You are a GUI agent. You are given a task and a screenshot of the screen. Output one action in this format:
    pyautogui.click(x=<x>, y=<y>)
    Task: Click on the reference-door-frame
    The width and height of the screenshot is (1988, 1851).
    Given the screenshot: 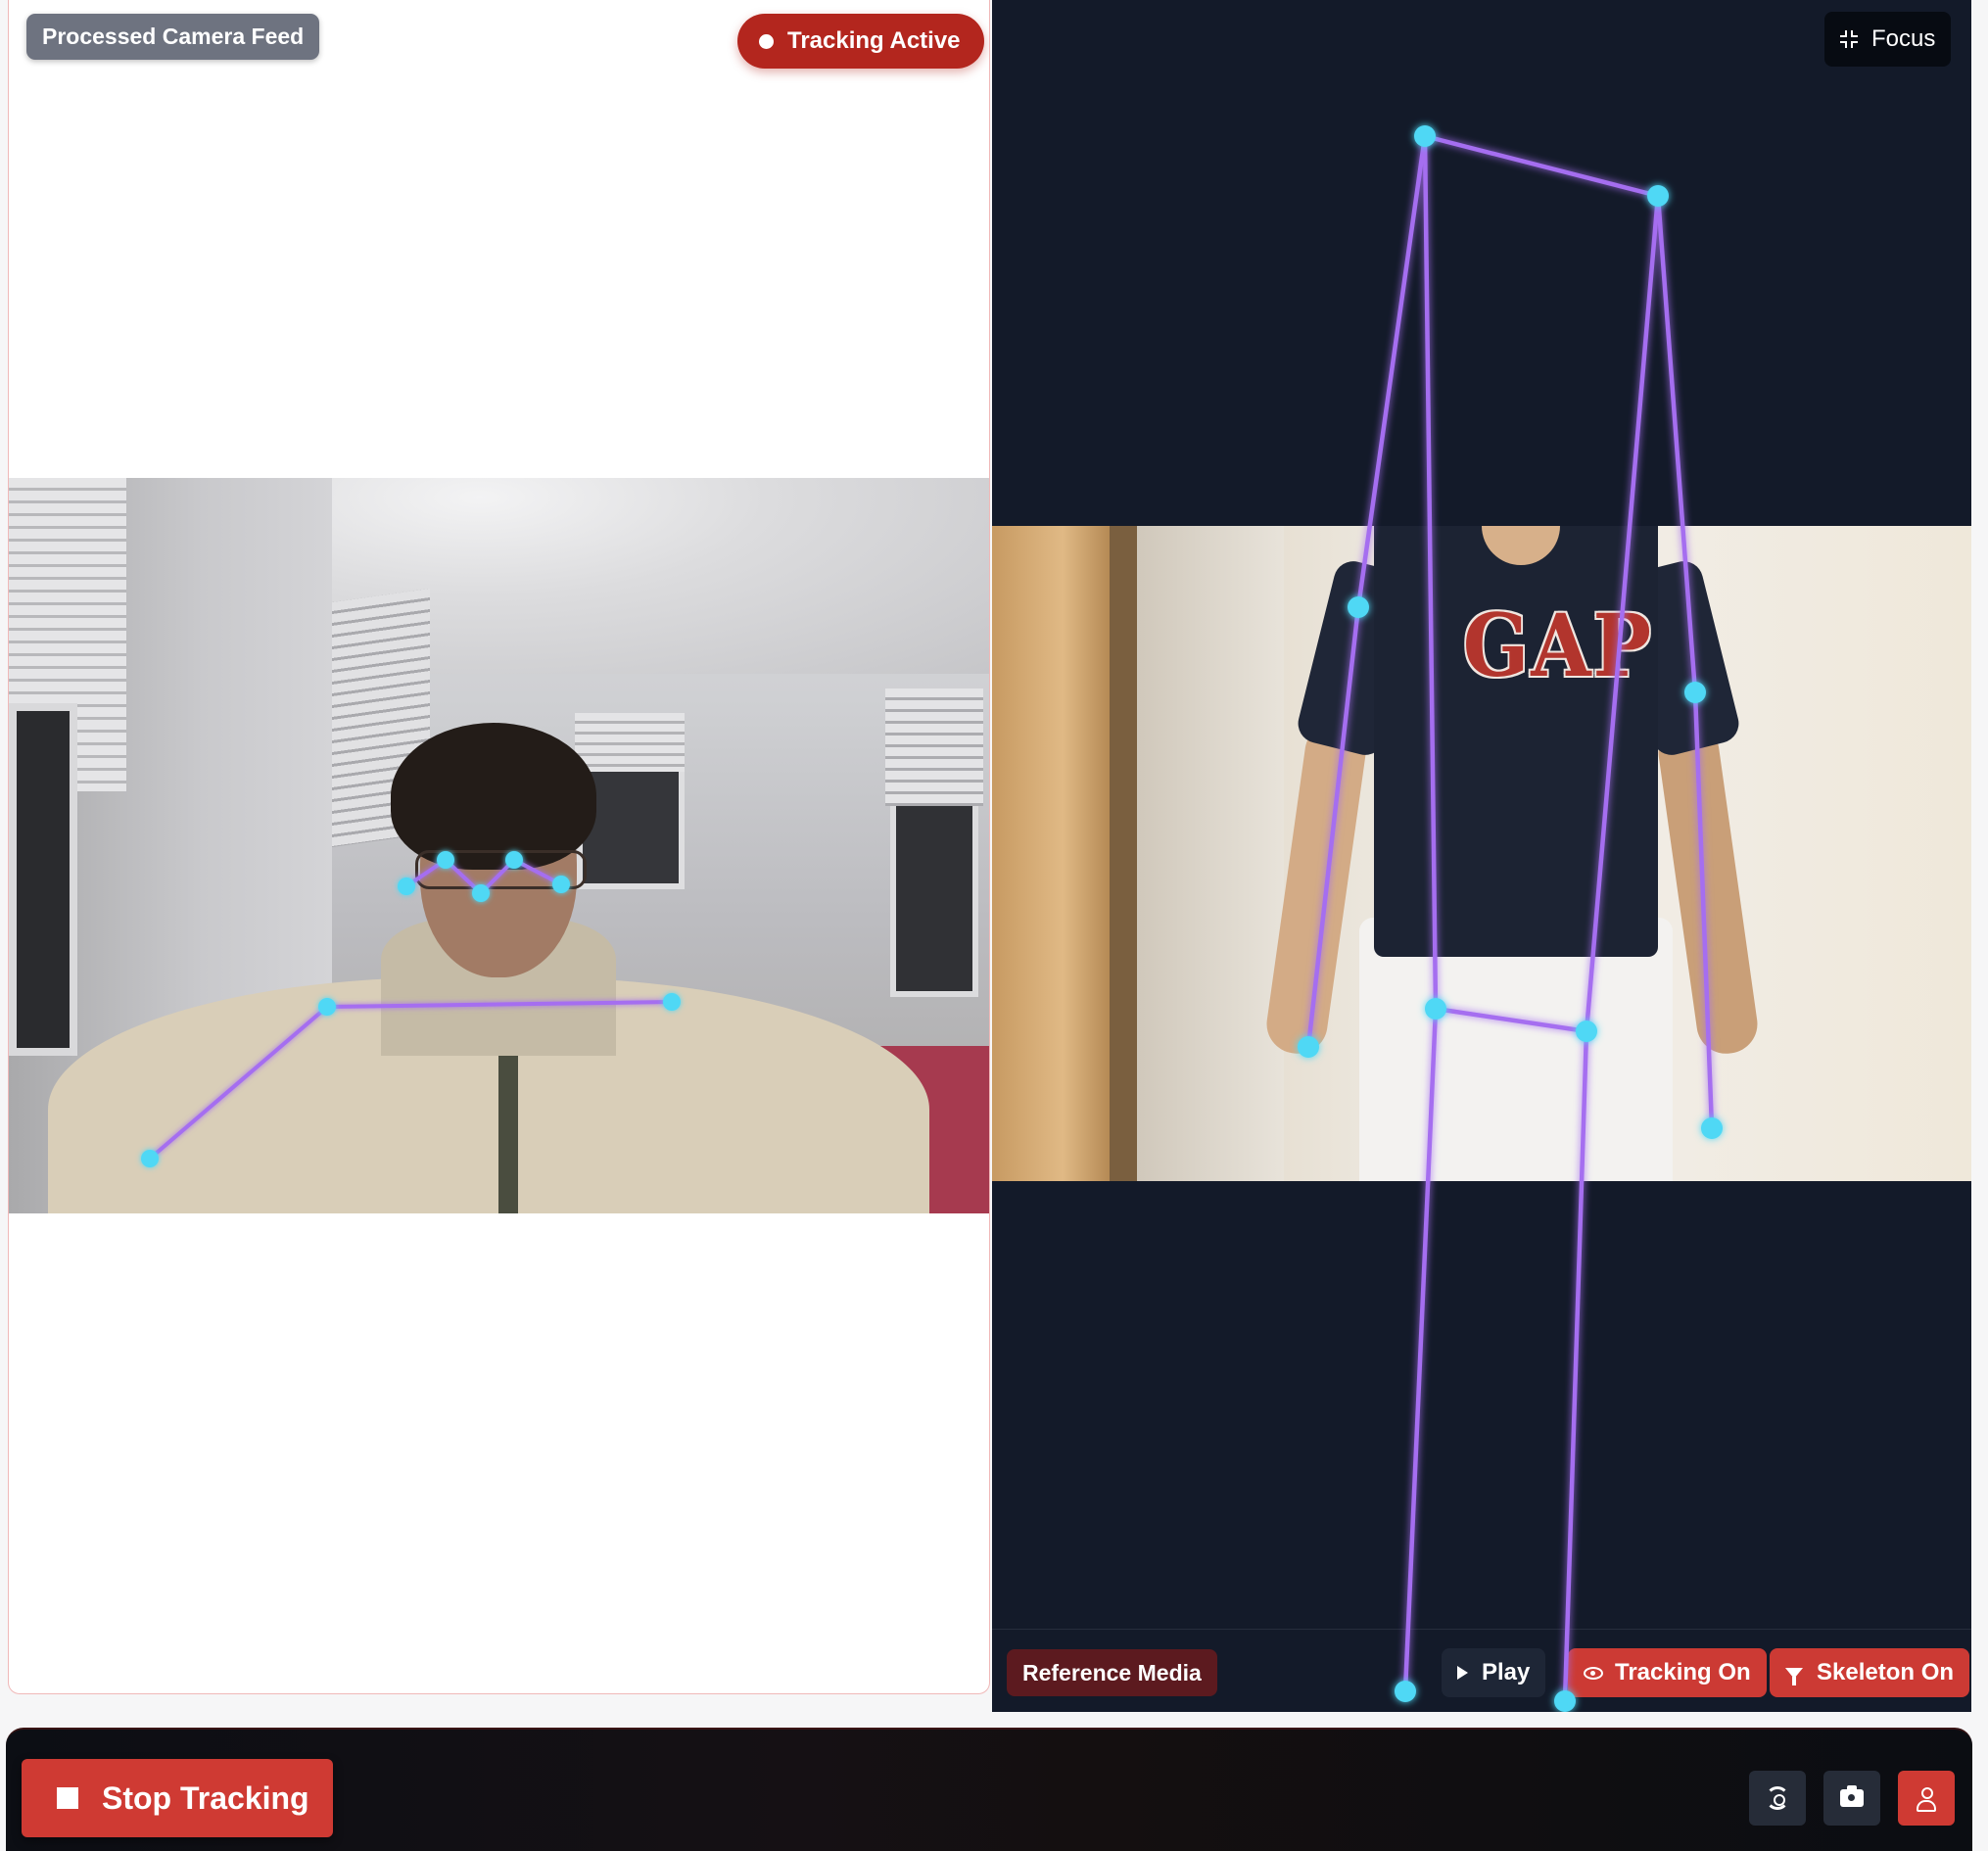 What is the action you would take?
    pyautogui.click(x=1123, y=853)
    